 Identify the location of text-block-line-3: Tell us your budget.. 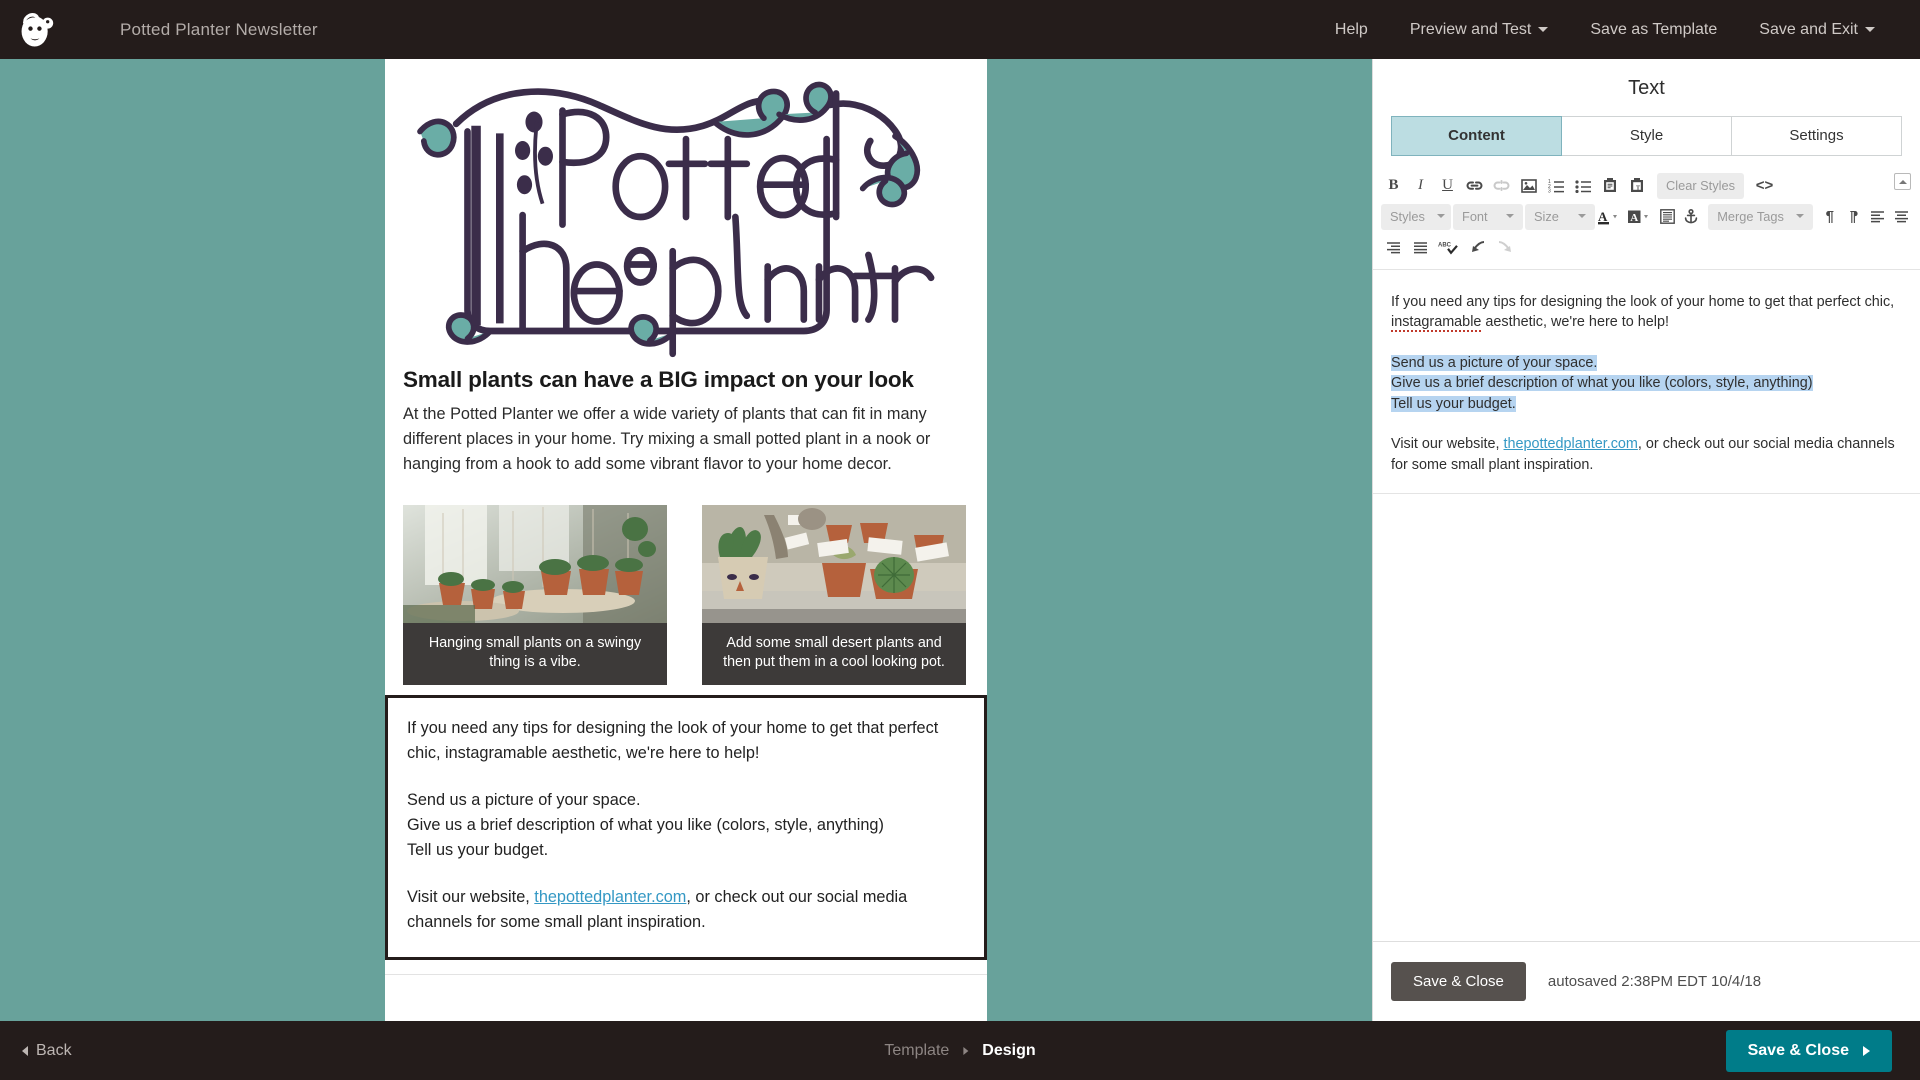
(478, 849).